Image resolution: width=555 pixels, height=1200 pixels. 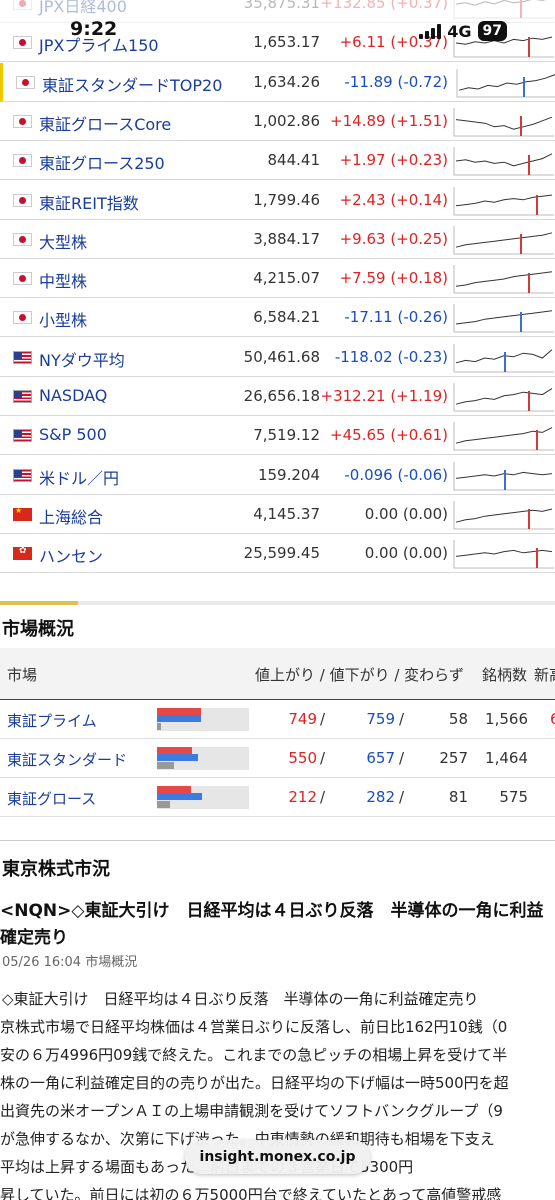 I want to click on index-name: 東証グロースCore, so click(x=105, y=123).